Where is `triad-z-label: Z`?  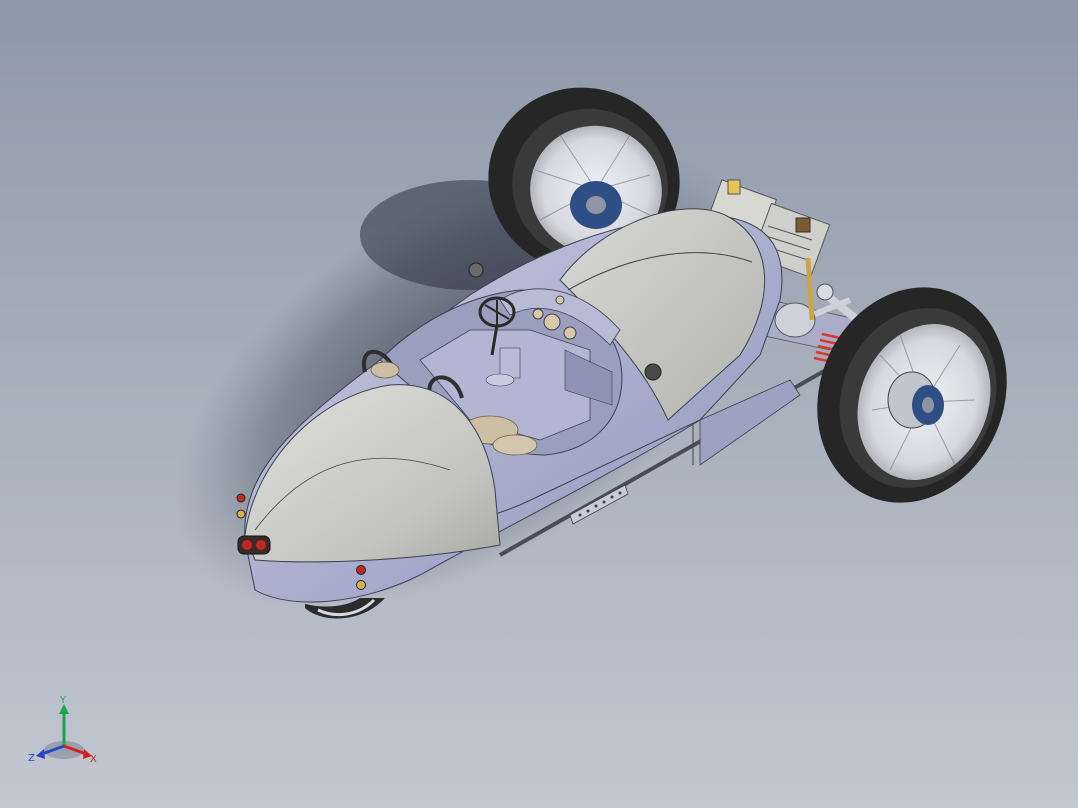
triad-z-label: Z is located at coordinates (31, 758).